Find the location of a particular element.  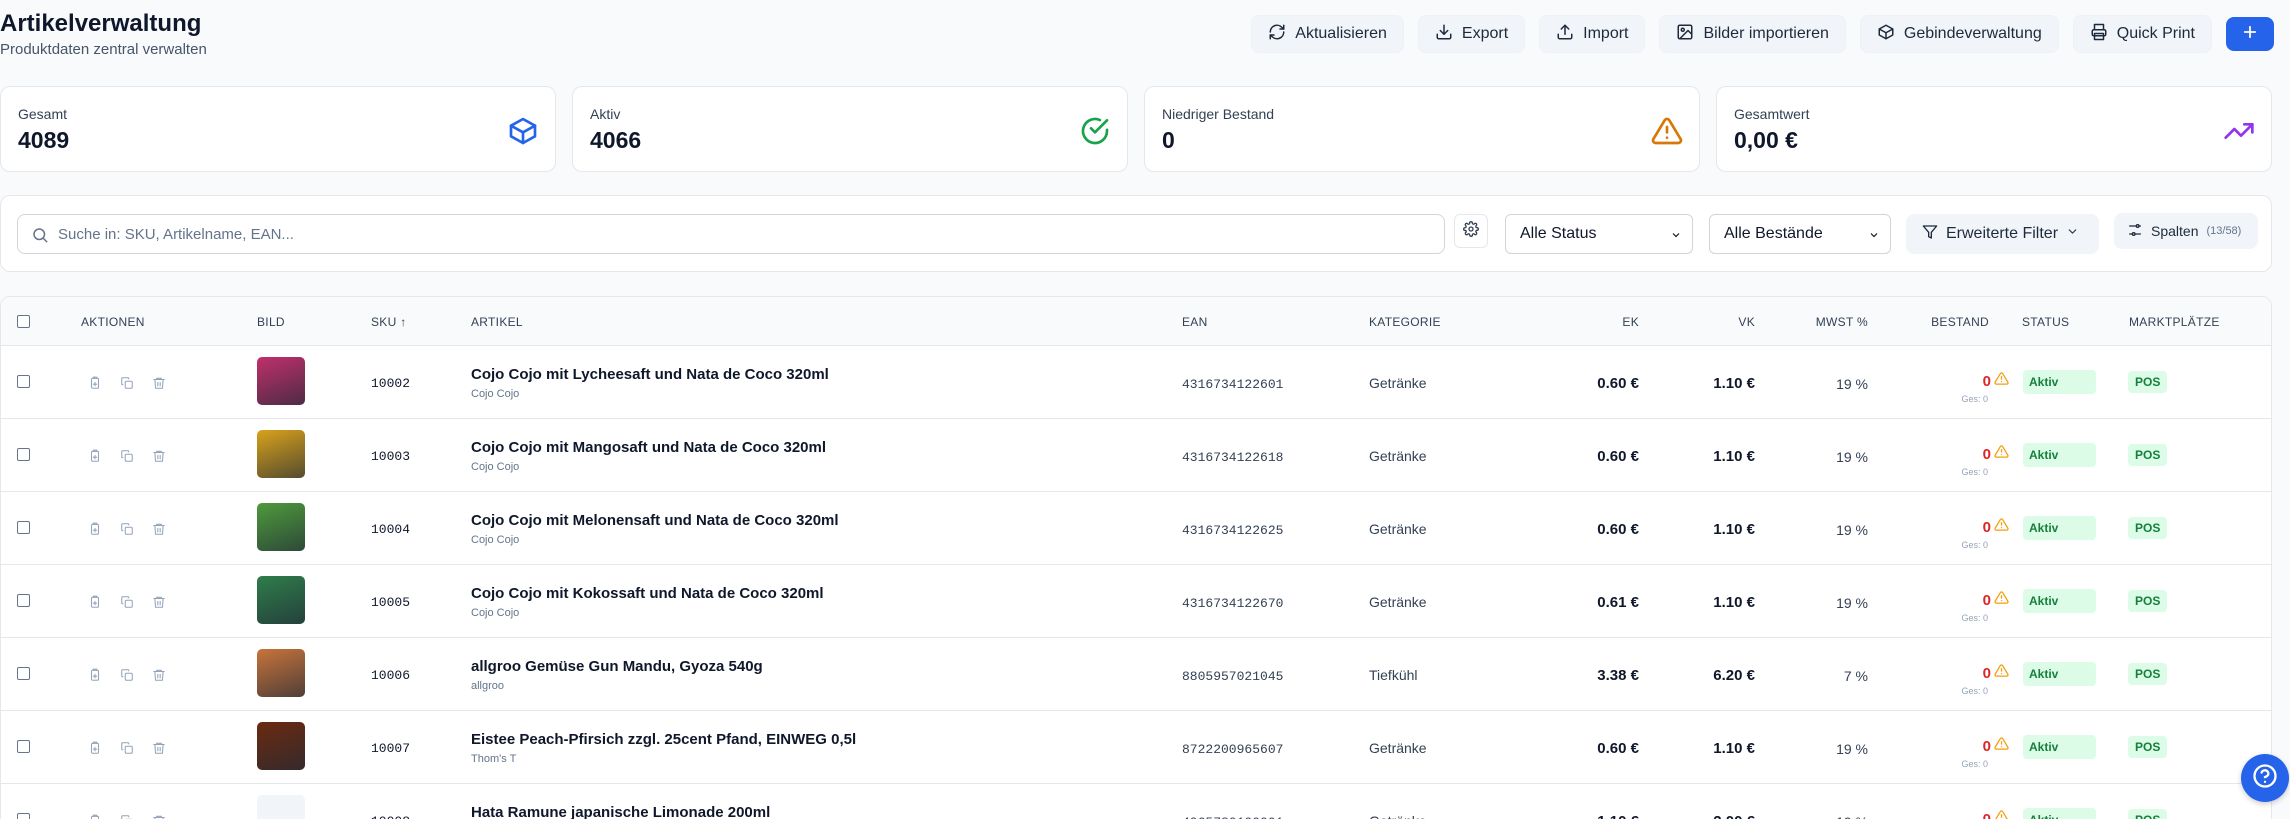

advanced-filter-button: Erweiterte Filter is located at coordinates (2002, 234).